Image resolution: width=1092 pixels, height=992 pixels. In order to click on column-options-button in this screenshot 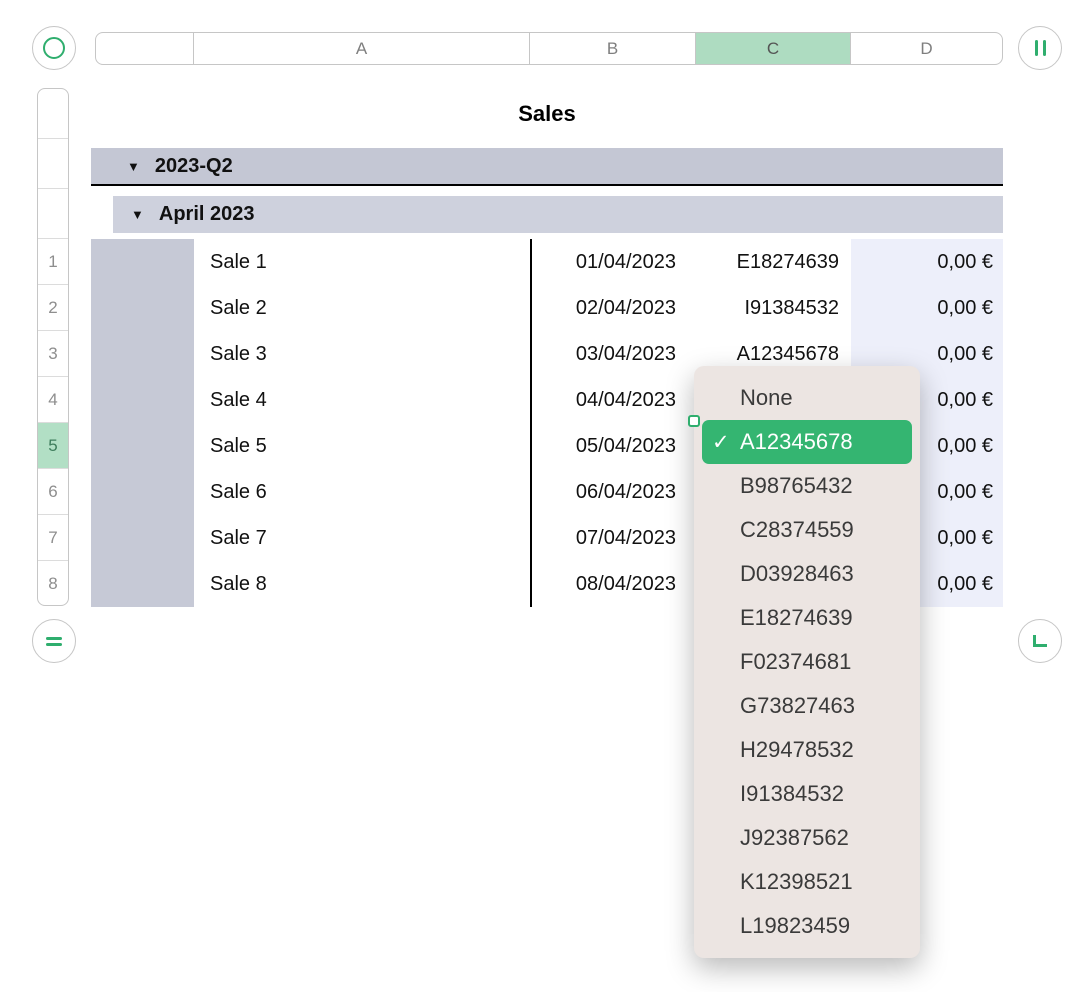, I will do `click(1040, 48)`.